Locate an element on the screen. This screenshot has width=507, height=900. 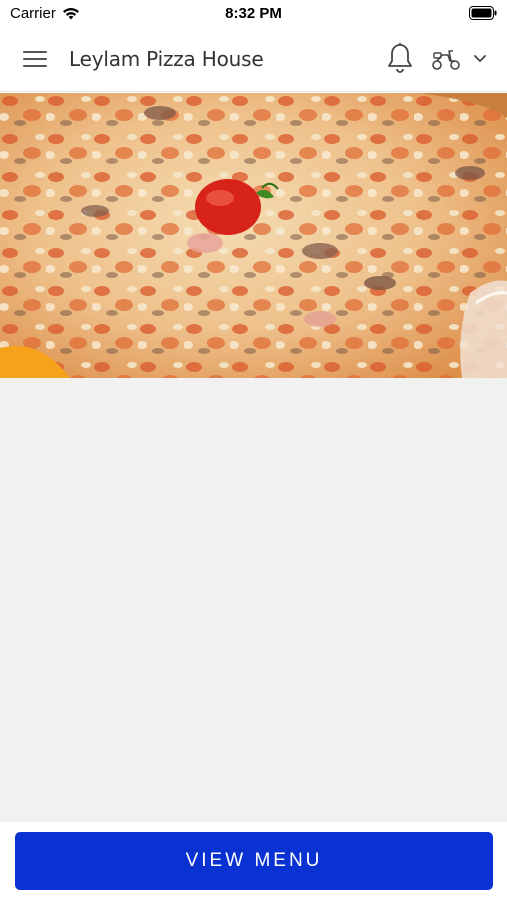
bell-icon is located at coordinates (400, 58).